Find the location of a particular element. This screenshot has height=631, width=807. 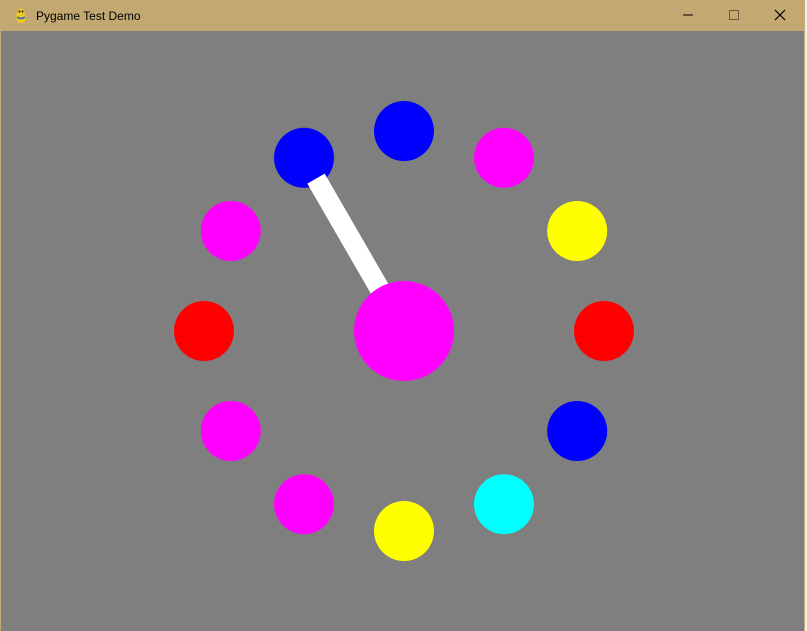

title-bar: Pygame Test Demo is located at coordinates (402, 15).